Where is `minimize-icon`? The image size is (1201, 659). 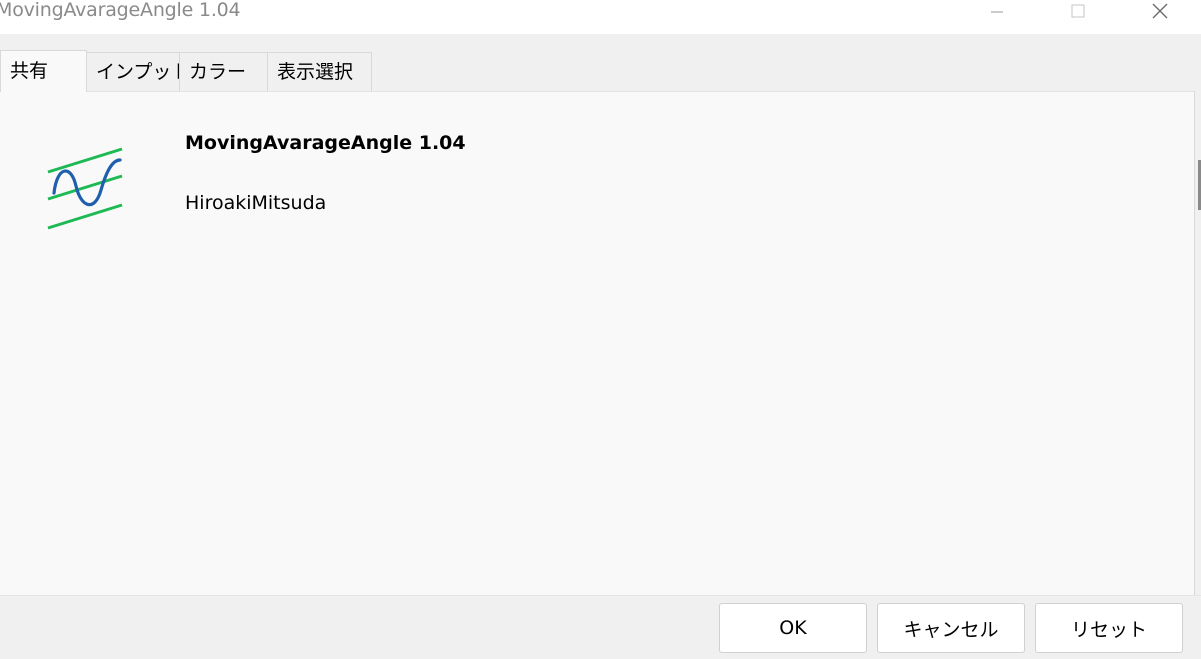
minimize-icon is located at coordinates (997, 12).